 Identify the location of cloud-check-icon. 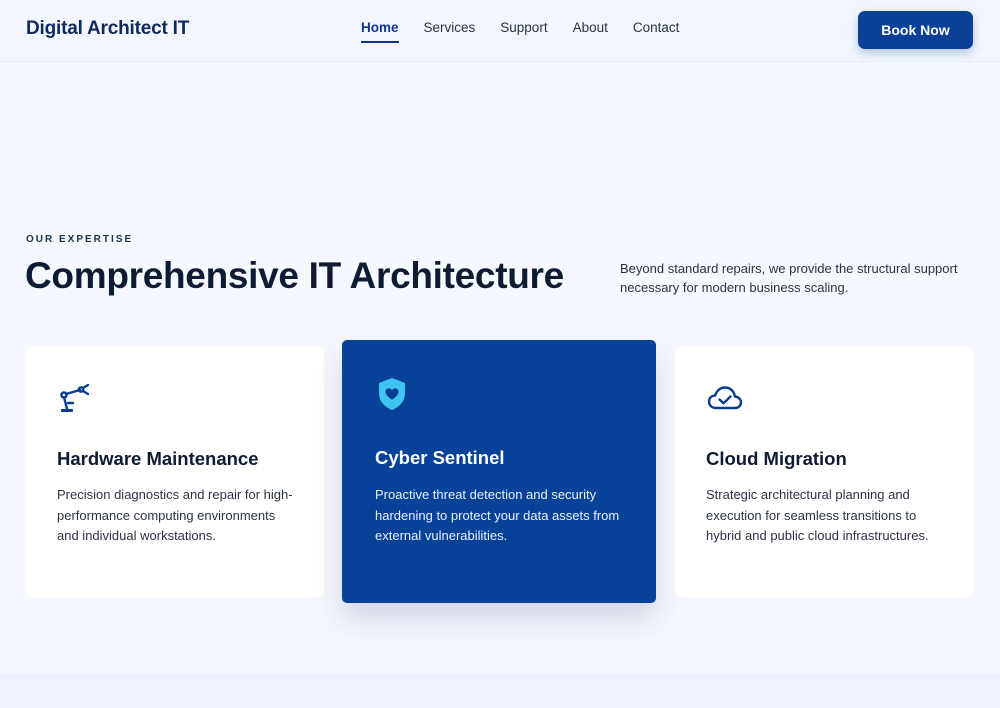
(725, 398).